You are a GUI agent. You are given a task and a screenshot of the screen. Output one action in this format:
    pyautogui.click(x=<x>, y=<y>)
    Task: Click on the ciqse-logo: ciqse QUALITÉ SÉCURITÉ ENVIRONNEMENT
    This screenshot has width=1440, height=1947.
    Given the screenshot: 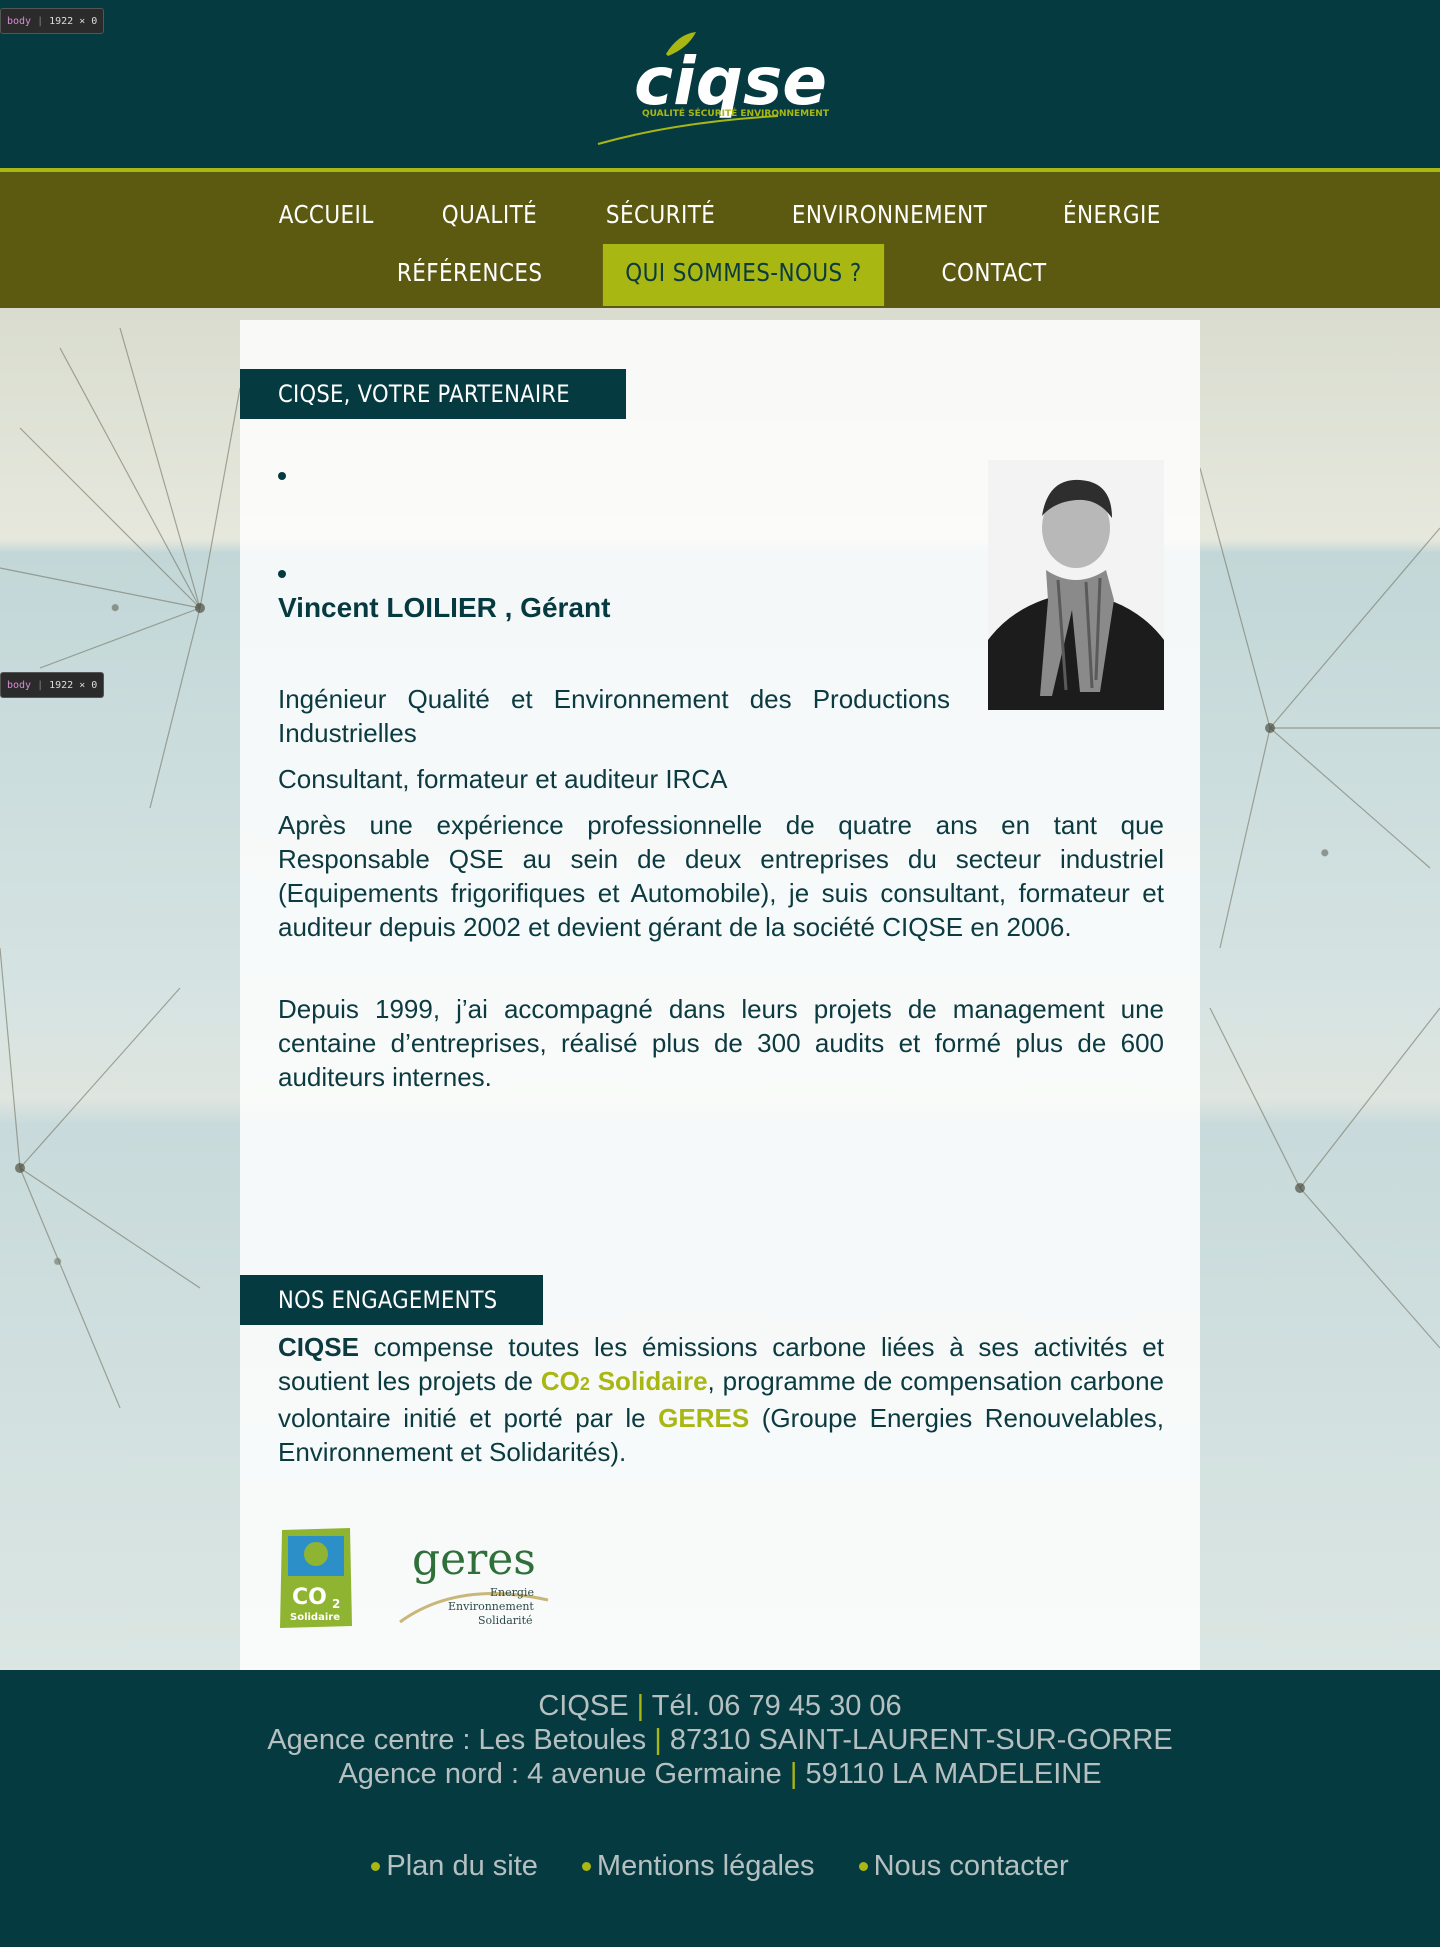 What is the action you would take?
    pyautogui.click(x=721, y=86)
    